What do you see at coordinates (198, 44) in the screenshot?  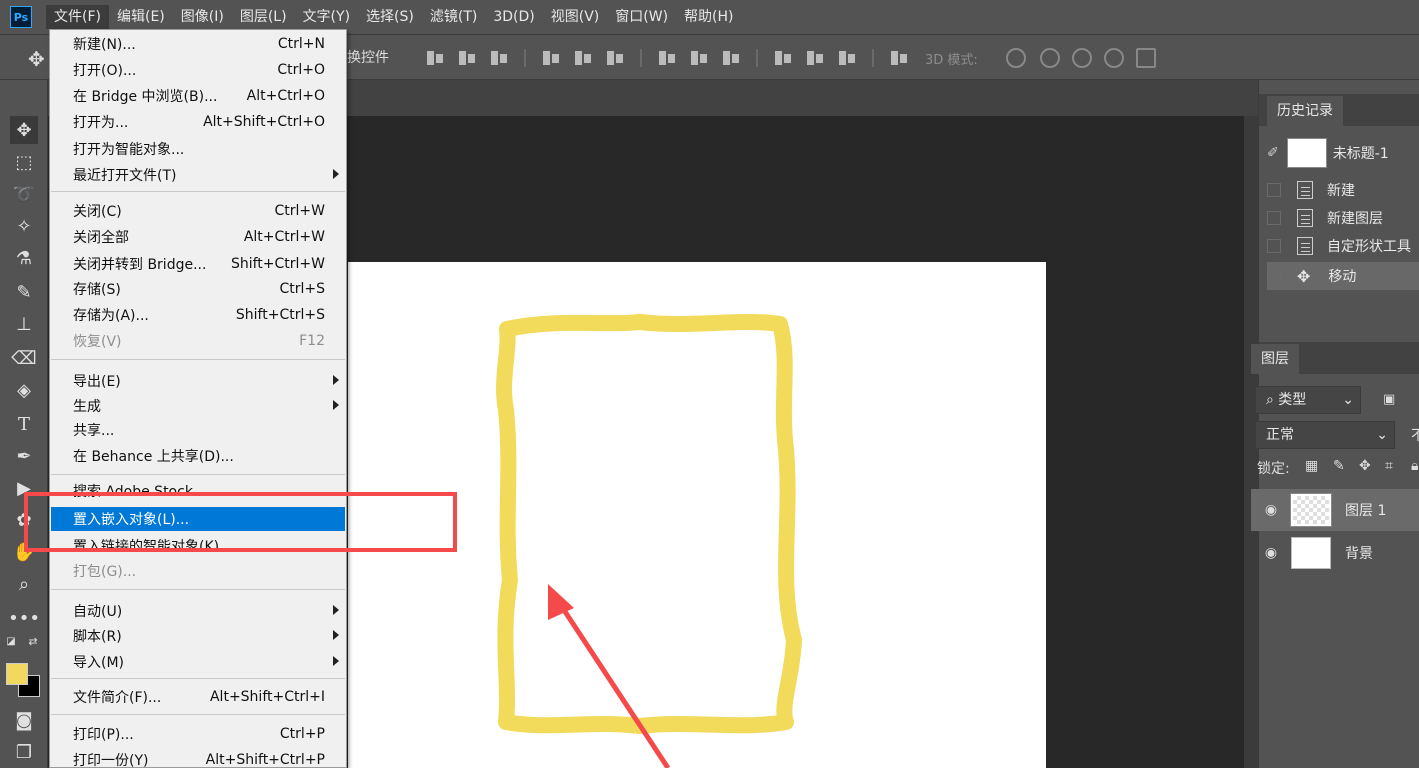 I see `menu-item-new: 新建(N)... Ctrl+N` at bounding box center [198, 44].